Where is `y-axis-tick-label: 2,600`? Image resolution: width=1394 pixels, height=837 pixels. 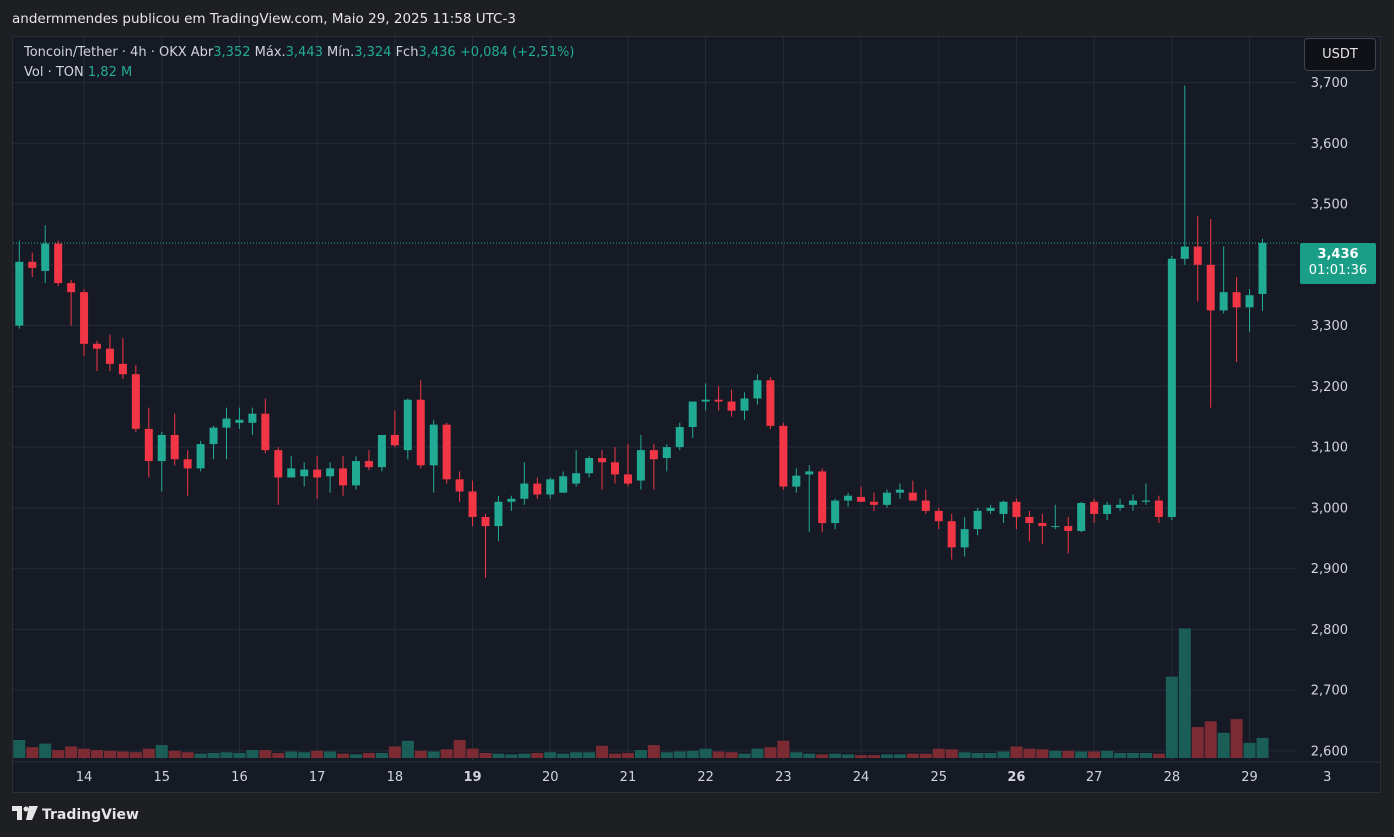
y-axis-tick-label: 2,600 is located at coordinates (1329, 751).